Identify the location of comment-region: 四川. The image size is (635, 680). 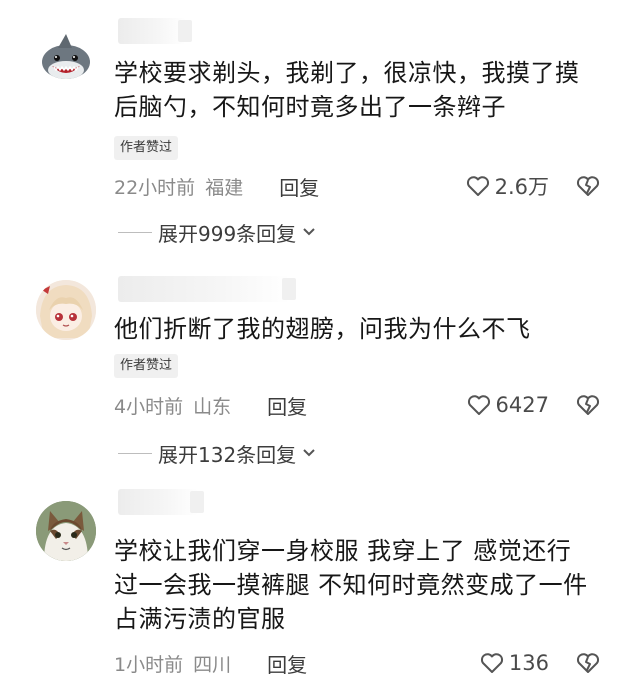
(212, 664).